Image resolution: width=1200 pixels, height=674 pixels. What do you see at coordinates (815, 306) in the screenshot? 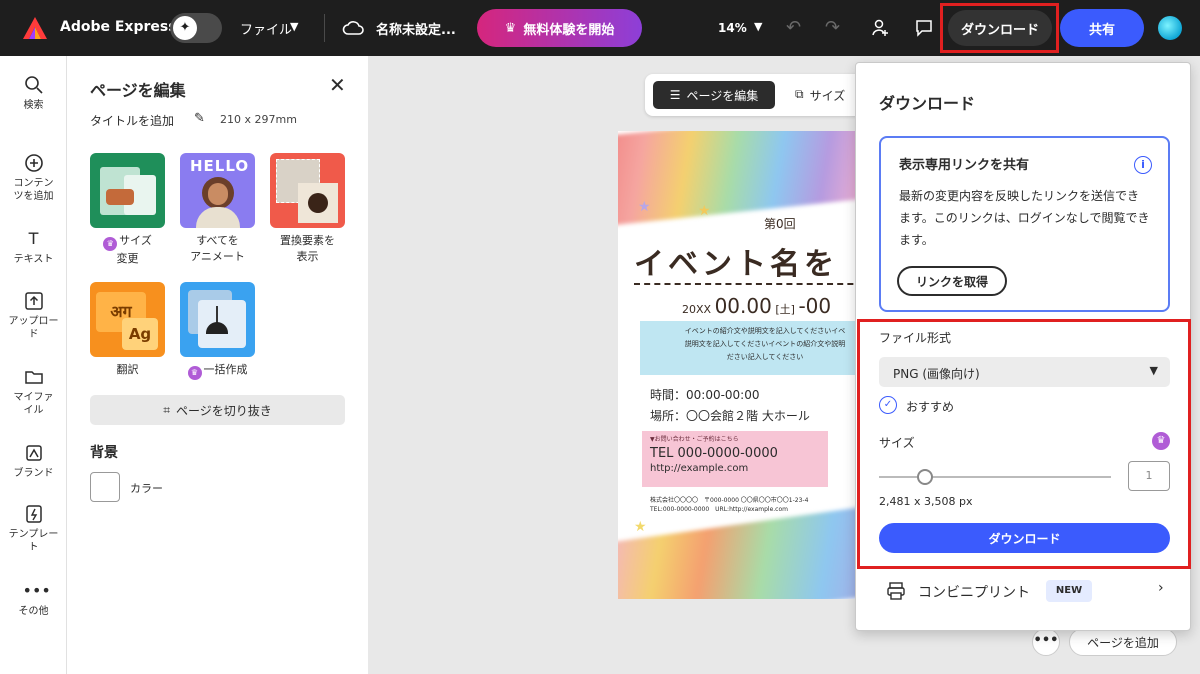
I see `date-suffix: -00` at bounding box center [815, 306].